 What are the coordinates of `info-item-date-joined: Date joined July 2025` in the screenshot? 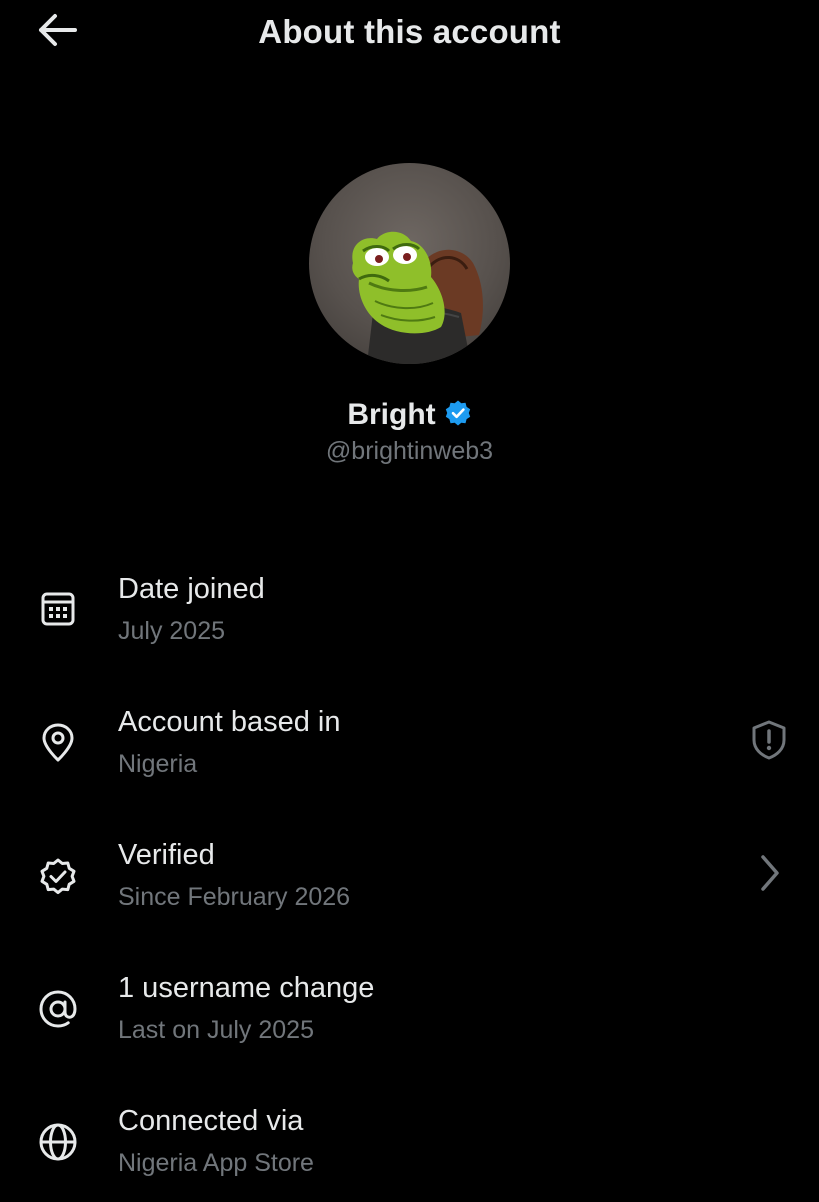 It's located at (409, 620).